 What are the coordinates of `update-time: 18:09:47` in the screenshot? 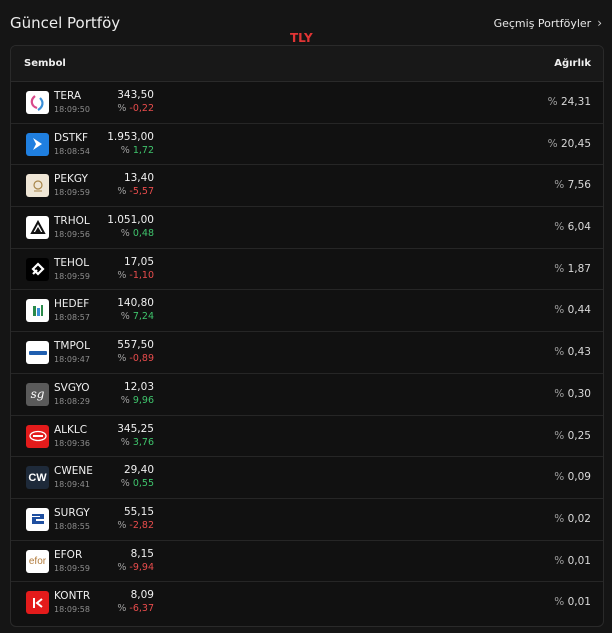 It's located at (72, 360).